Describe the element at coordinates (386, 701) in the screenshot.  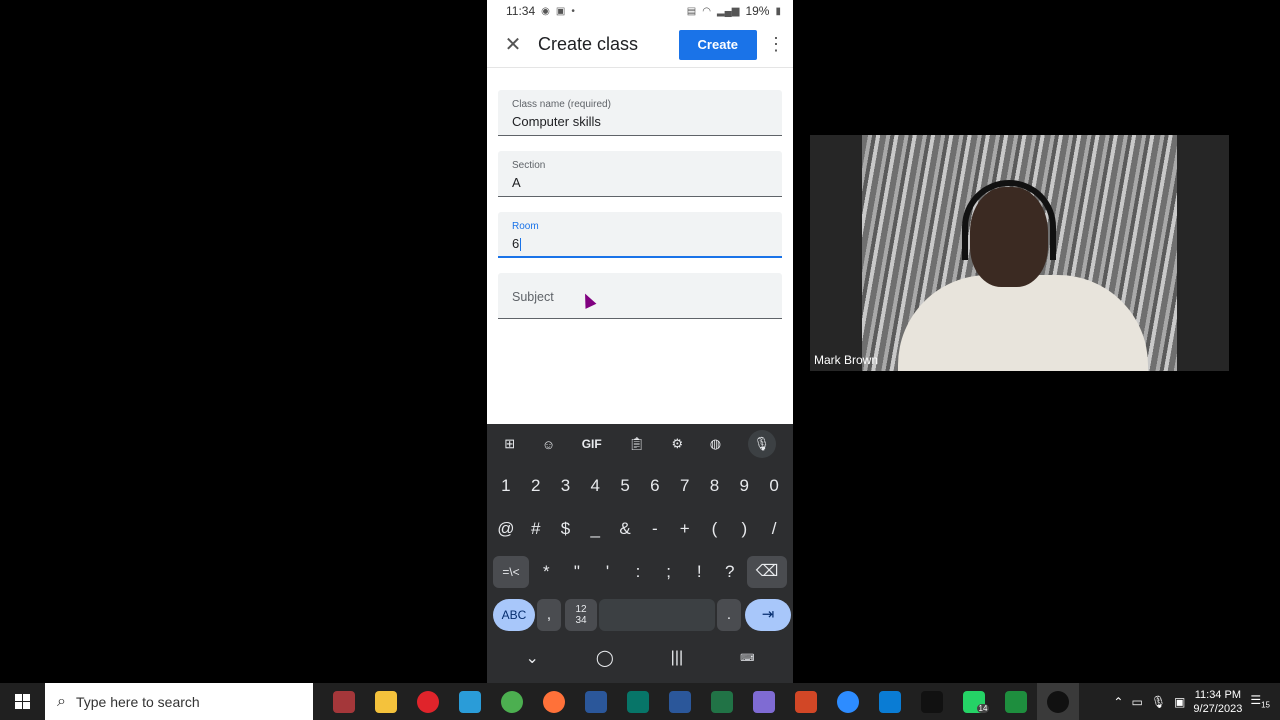
I see `file-explorer-icon` at that location.